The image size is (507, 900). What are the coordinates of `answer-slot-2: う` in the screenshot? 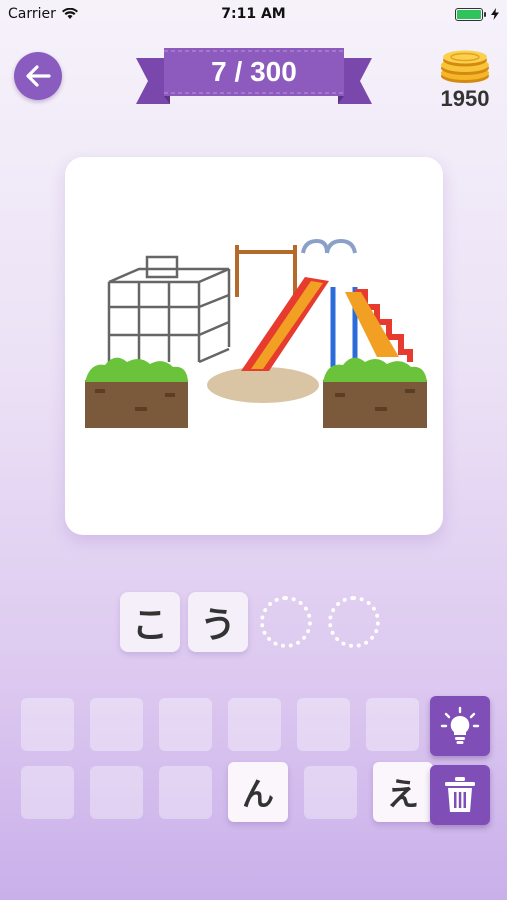 It's located at (218, 622).